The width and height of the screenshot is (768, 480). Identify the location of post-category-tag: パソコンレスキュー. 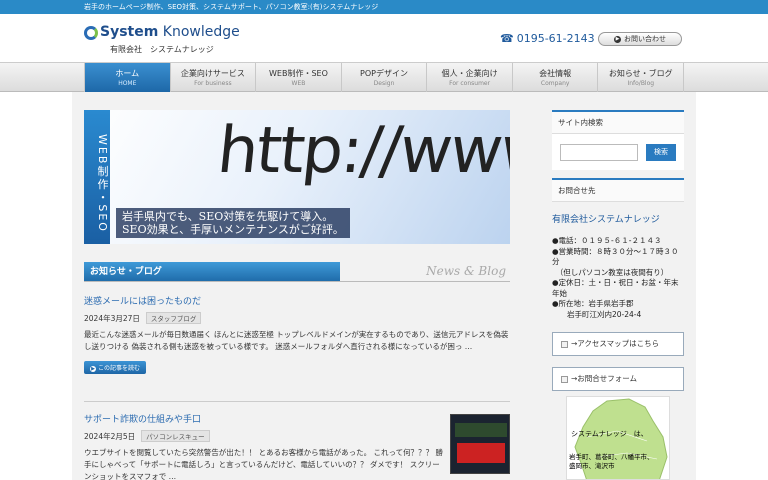
(175, 436).